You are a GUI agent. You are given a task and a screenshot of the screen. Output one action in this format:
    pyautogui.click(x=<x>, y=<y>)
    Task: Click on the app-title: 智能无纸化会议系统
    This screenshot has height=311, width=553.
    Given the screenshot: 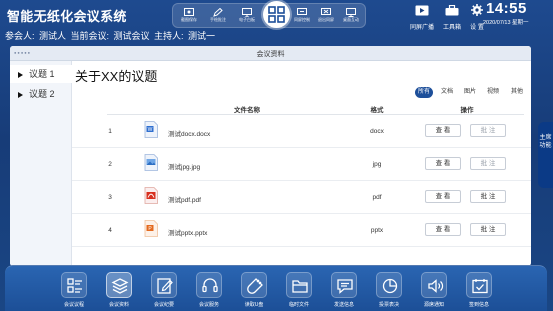 What is the action you would take?
    pyautogui.click(x=67, y=16)
    